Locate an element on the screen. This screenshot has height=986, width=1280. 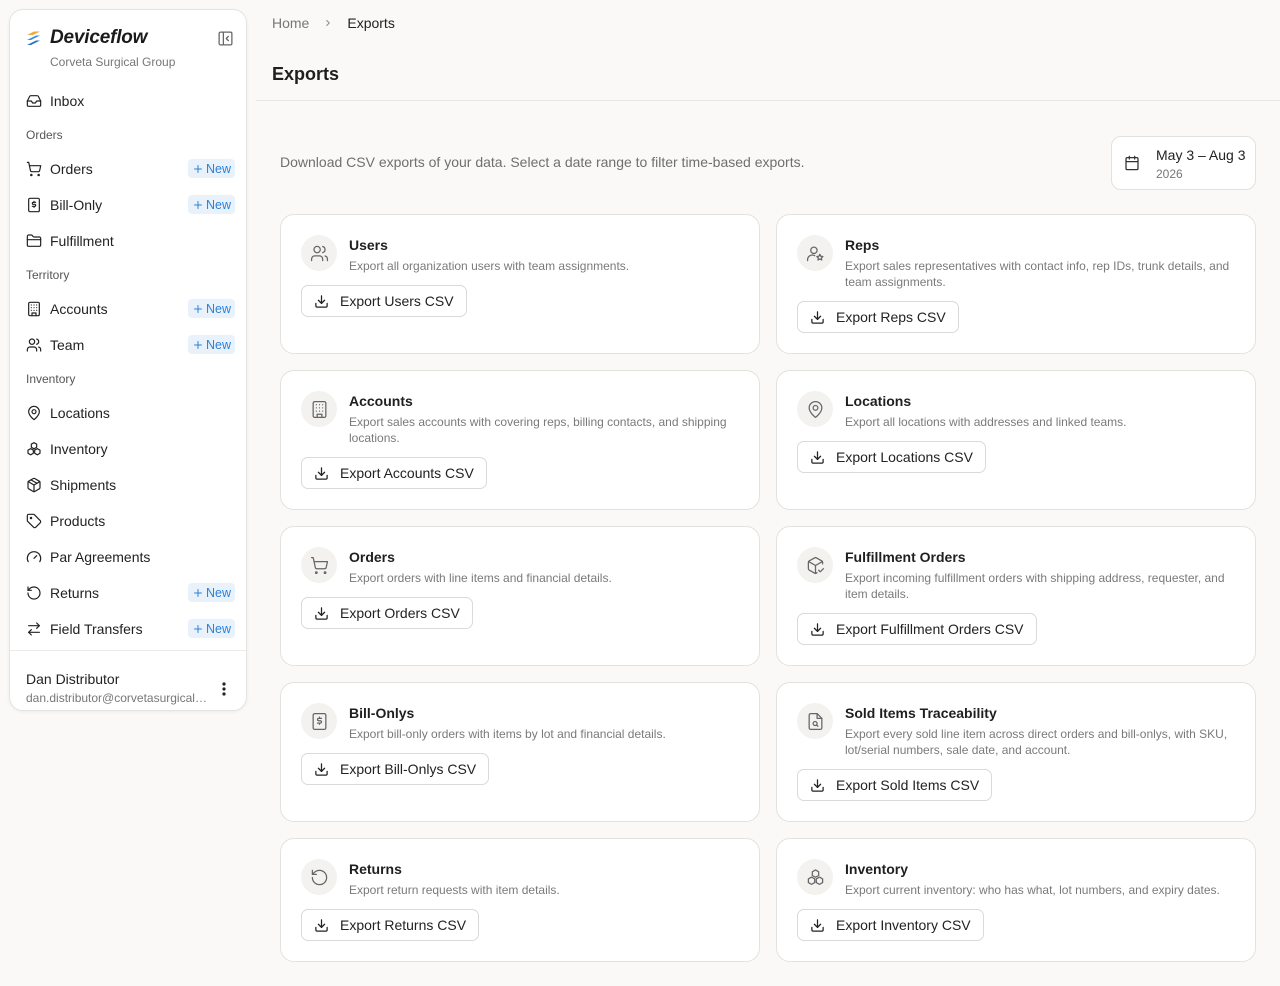
export-card-title: Locations is located at coordinates (878, 401).